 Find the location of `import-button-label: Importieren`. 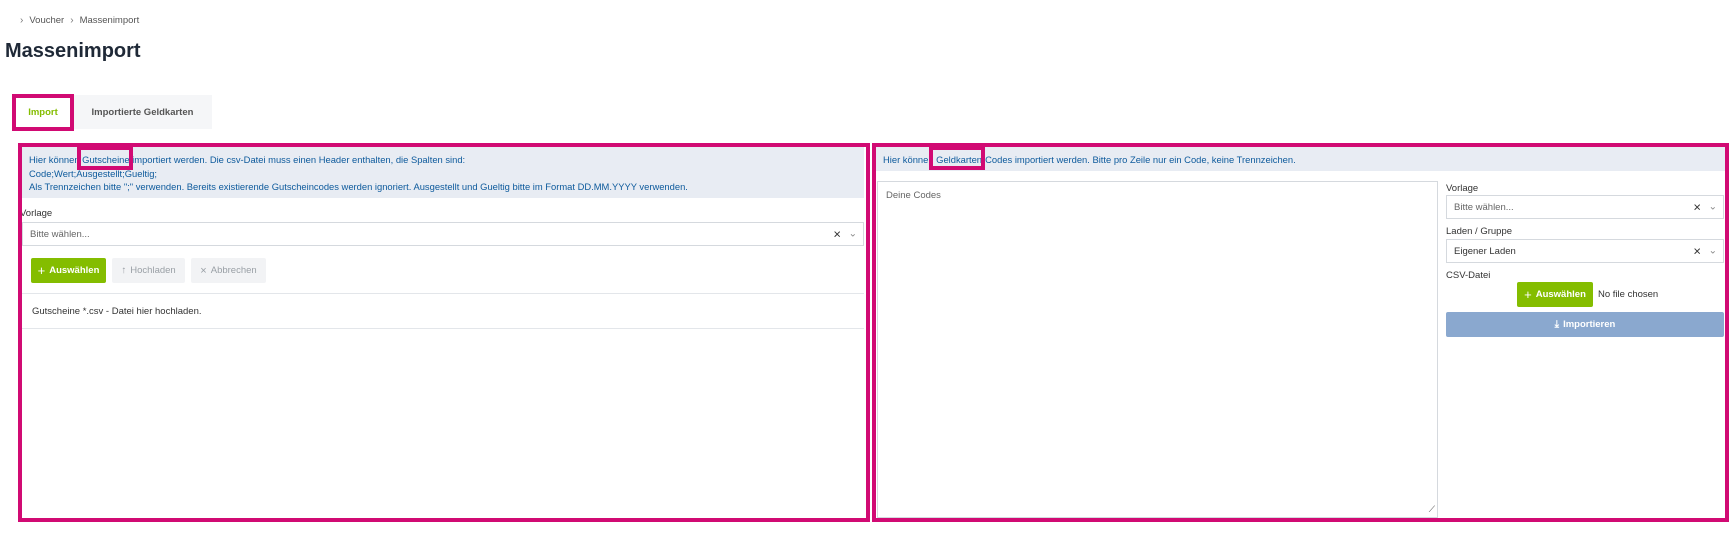

import-button-label: Importieren is located at coordinates (1589, 324).